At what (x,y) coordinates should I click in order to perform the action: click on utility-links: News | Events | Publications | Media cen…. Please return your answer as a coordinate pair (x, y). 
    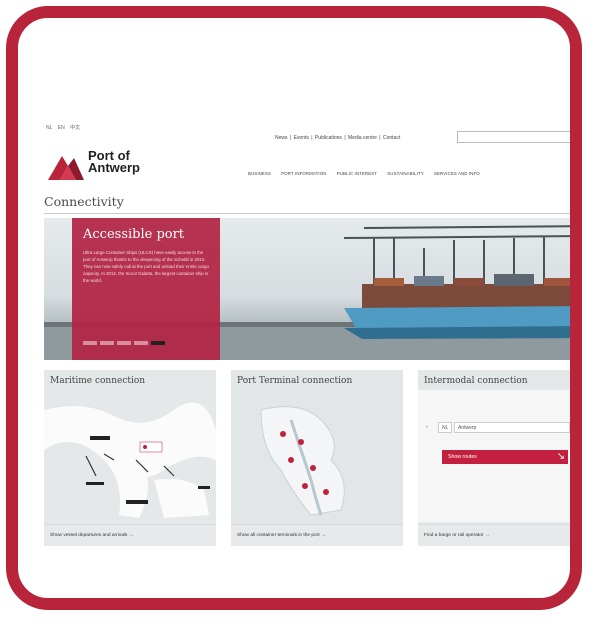
    Looking at the image, I should click on (338, 138).